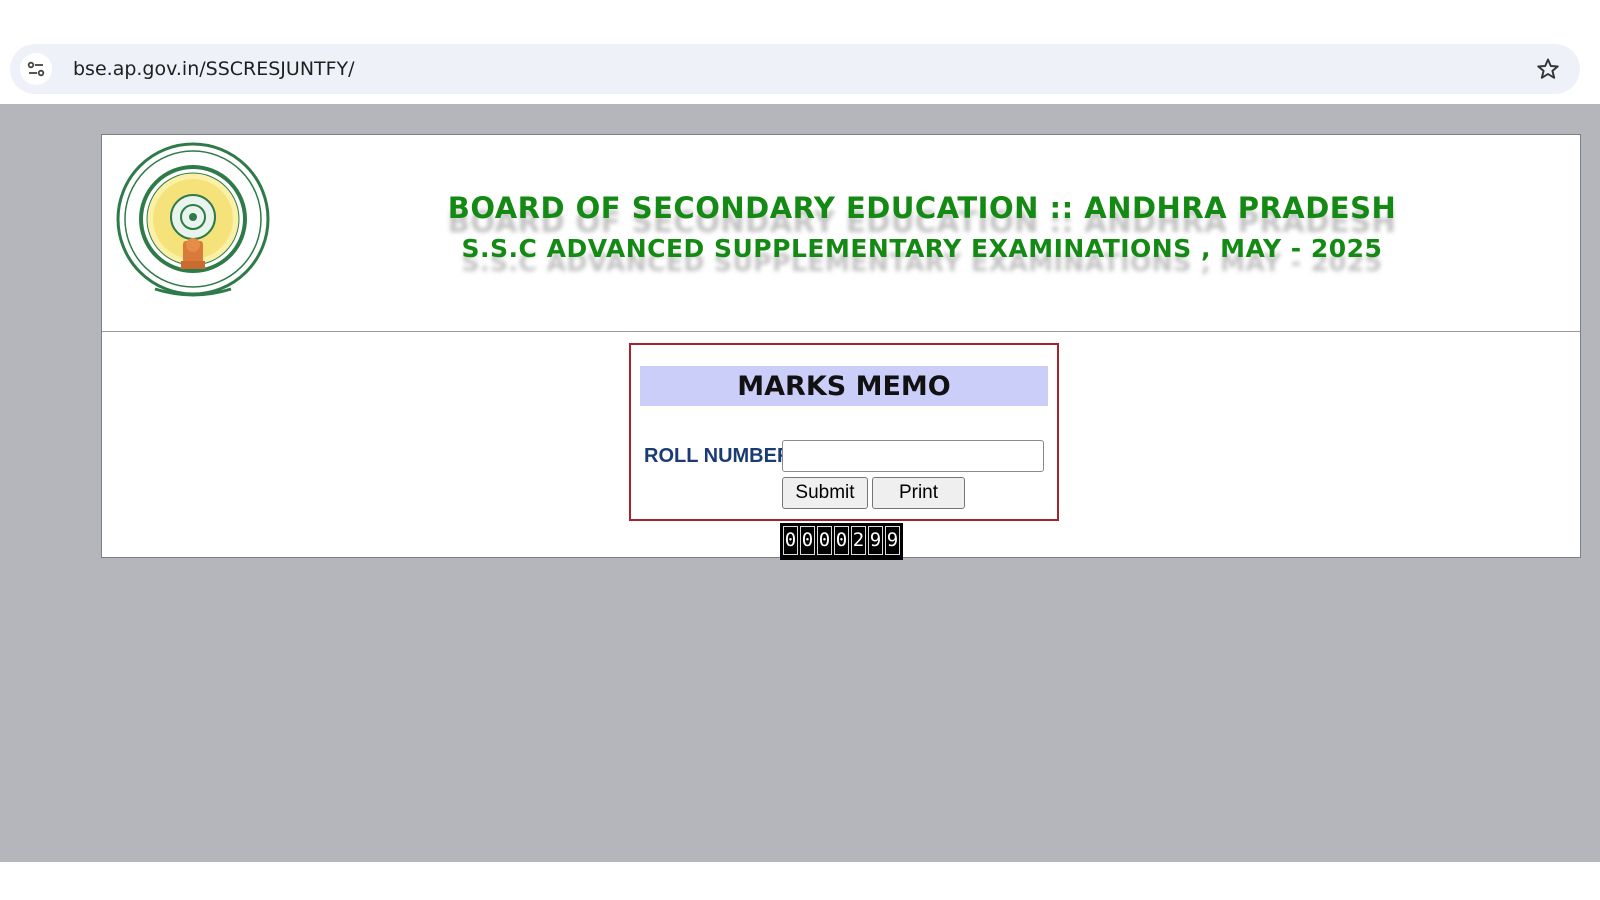 This screenshot has height=900, width=1600. Describe the element at coordinates (795, 69) in the screenshot. I see `address-bar: bse.ap.gov.in/SSCRESJUNTFY/` at that location.